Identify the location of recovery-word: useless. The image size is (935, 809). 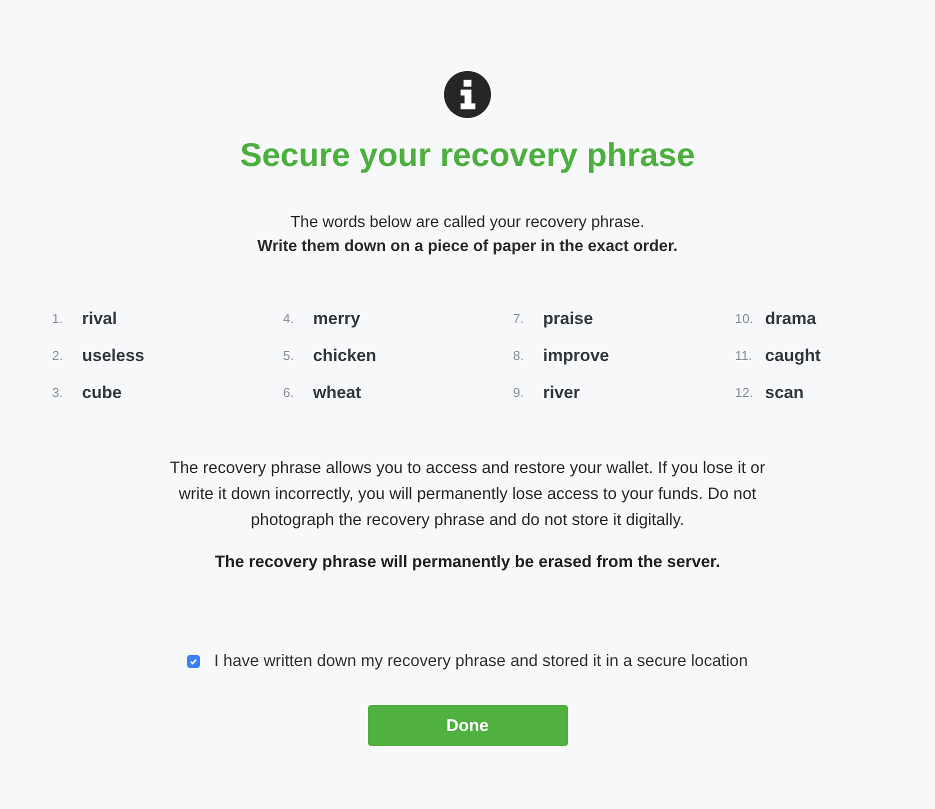
(113, 356).